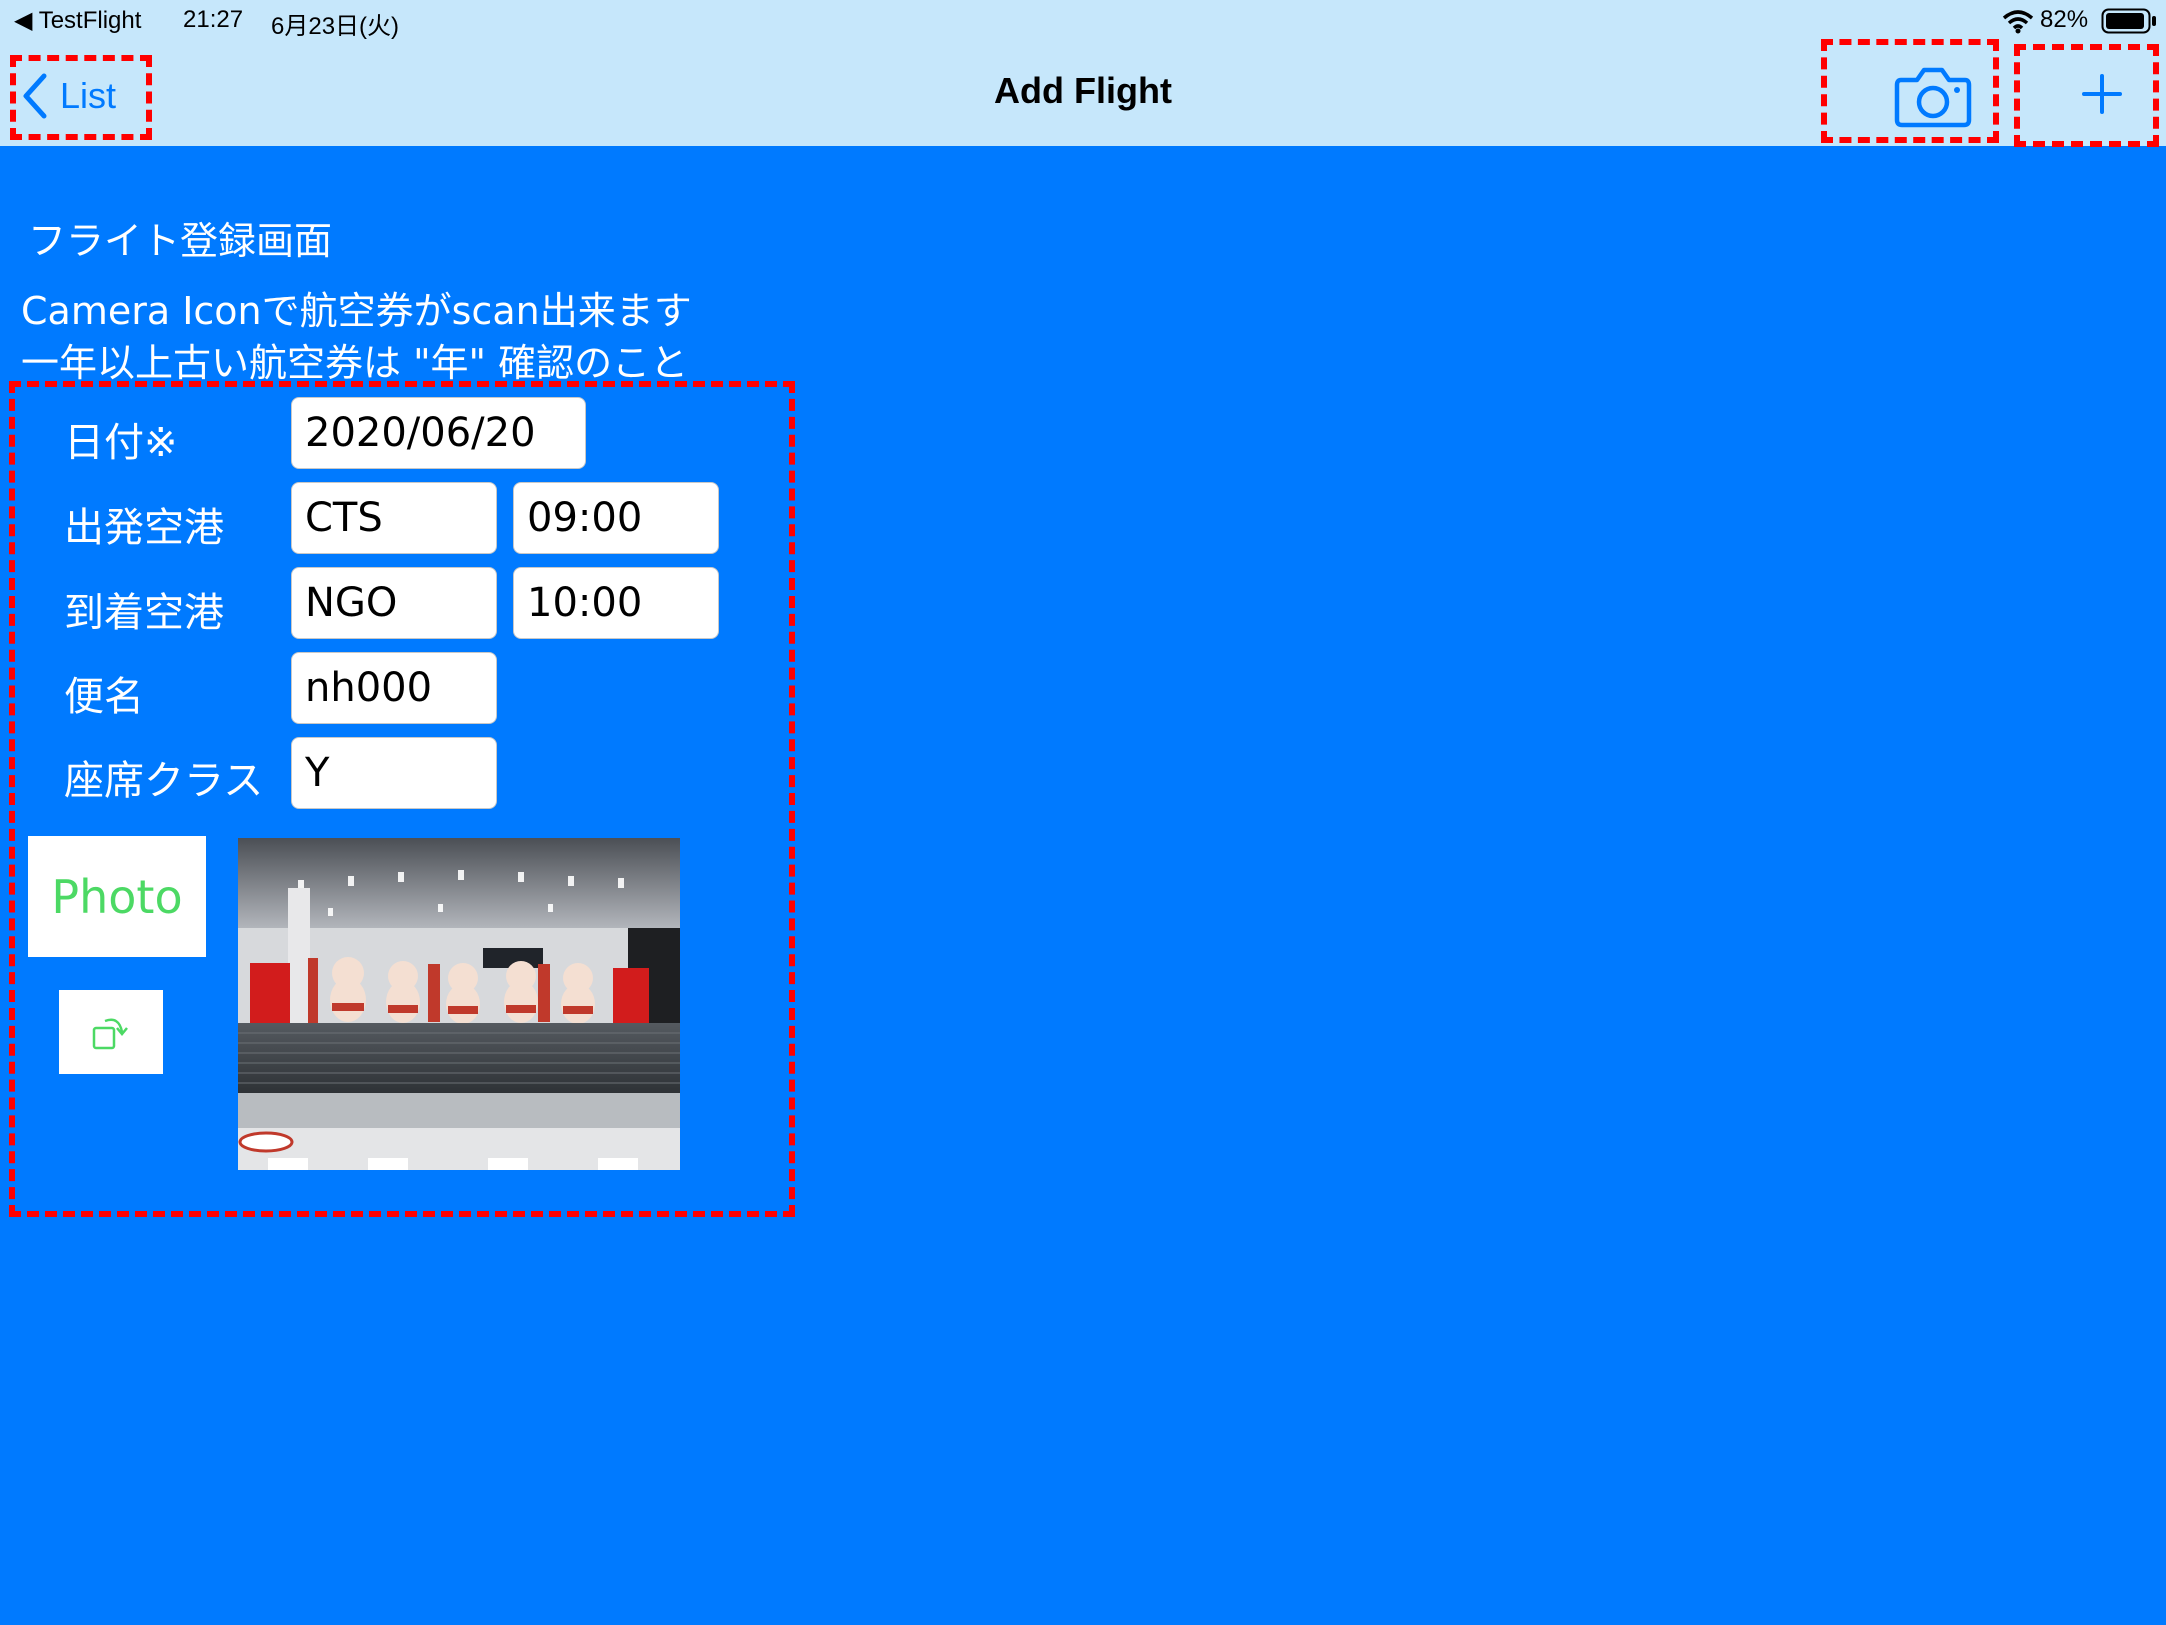  Describe the element at coordinates (394, 773) in the screenshot. I see `seat-class-field: Y` at that location.